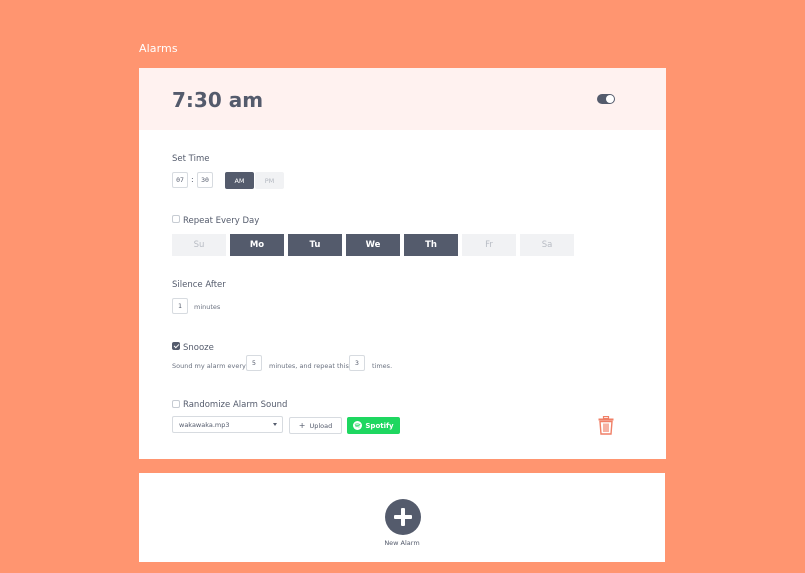 The image size is (805, 573). Describe the element at coordinates (176, 404) in the screenshot. I see `randomize-checkbox` at that location.